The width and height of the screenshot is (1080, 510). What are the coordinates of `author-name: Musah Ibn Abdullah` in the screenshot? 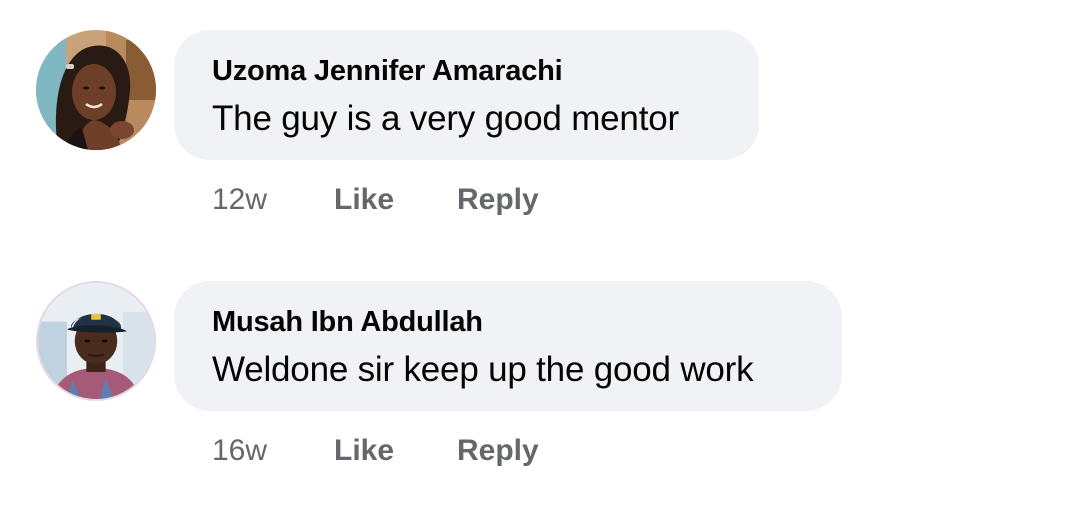 It's located at (508, 322).